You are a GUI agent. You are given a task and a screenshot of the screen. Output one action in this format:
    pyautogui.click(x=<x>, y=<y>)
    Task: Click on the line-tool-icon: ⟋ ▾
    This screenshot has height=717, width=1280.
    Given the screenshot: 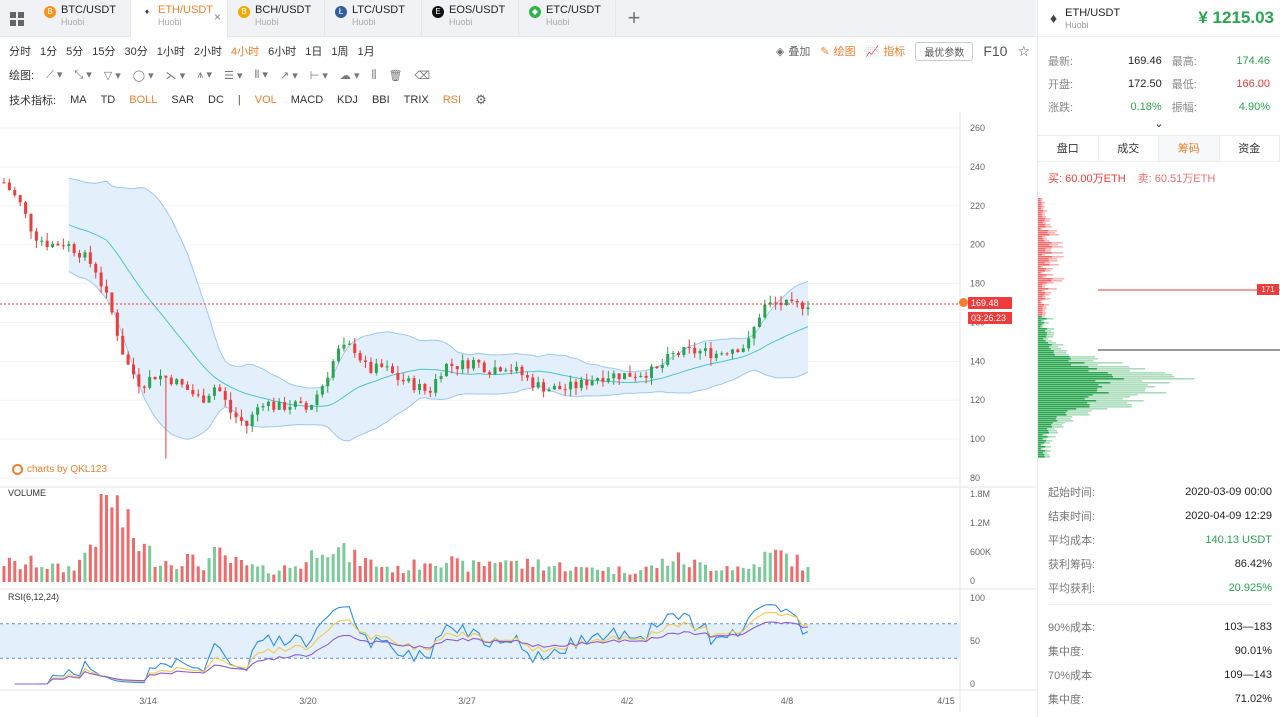 What is the action you would take?
    pyautogui.click(x=54, y=75)
    